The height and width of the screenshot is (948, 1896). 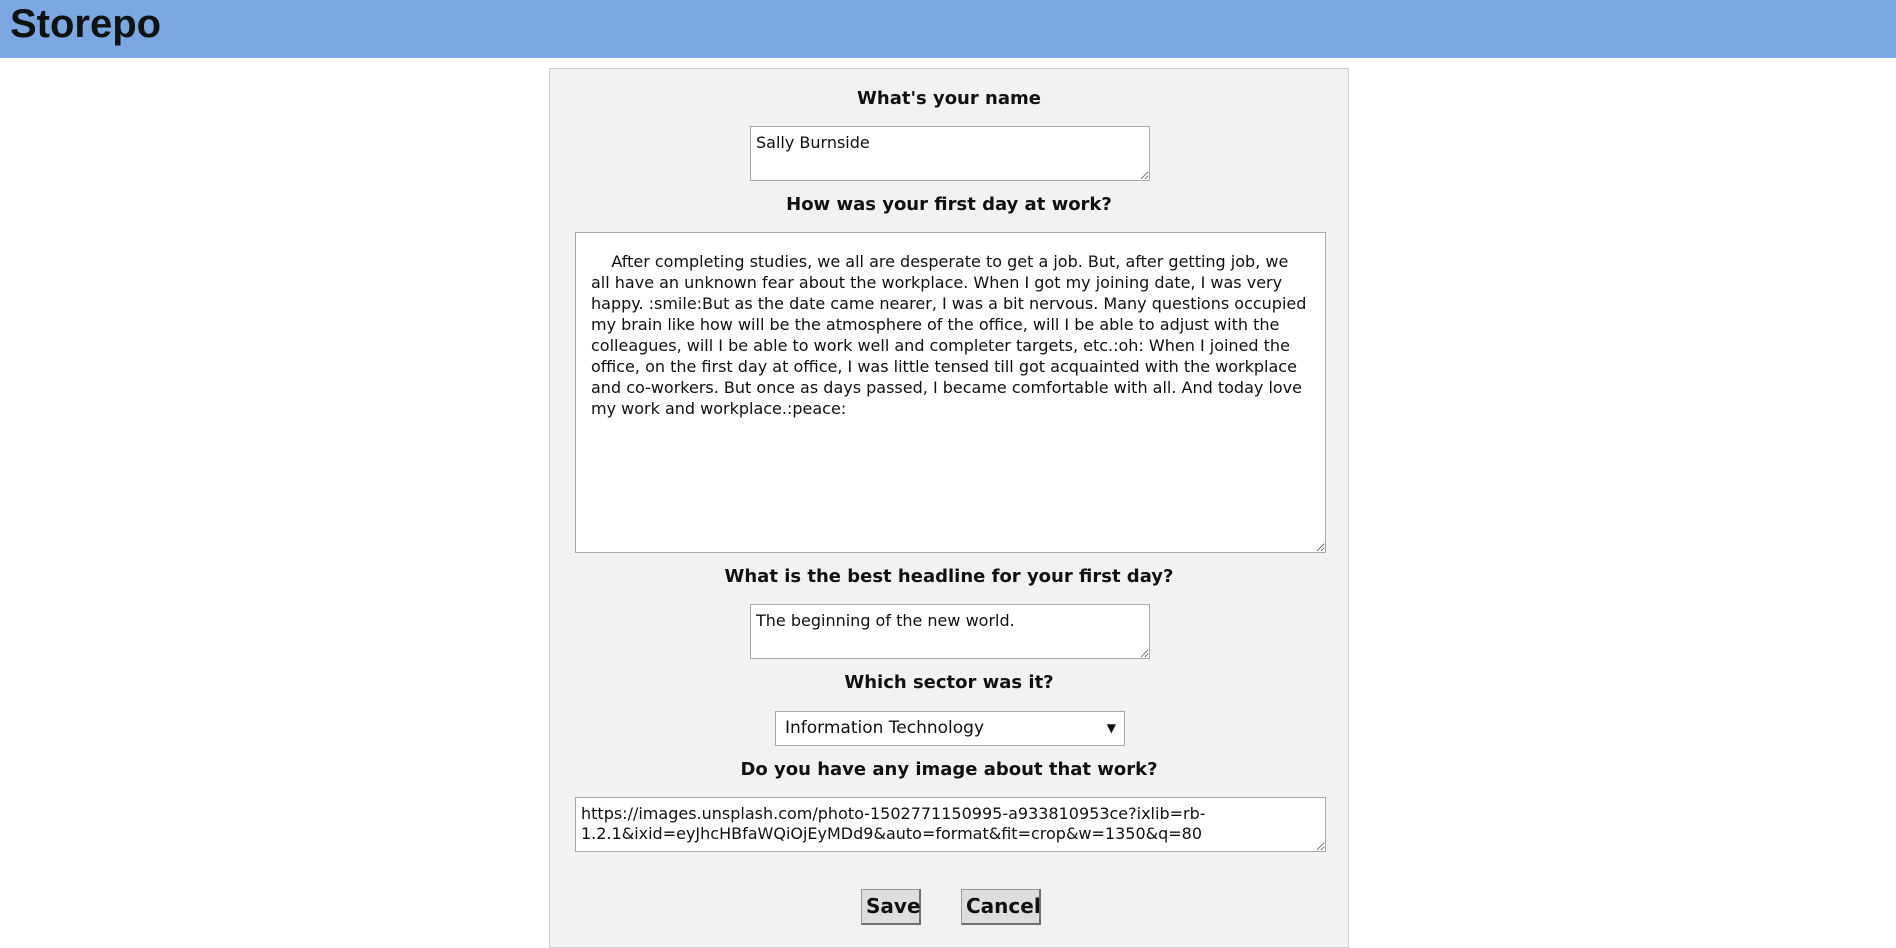 What do you see at coordinates (885, 728) in the screenshot?
I see `sector-selected-value: Information Technology` at bounding box center [885, 728].